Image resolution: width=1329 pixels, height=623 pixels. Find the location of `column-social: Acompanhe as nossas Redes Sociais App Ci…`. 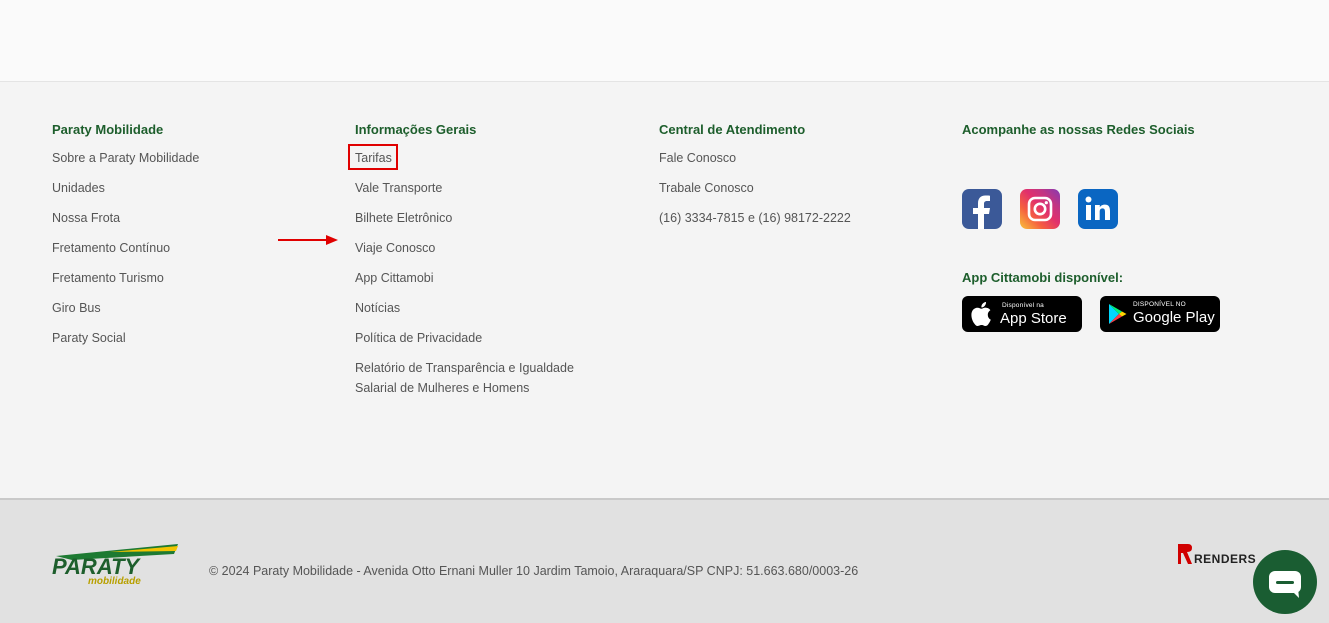

column-social: Acompanhe as nossas Redes Sociais App Ci… is located at coordinates (1112, 227).